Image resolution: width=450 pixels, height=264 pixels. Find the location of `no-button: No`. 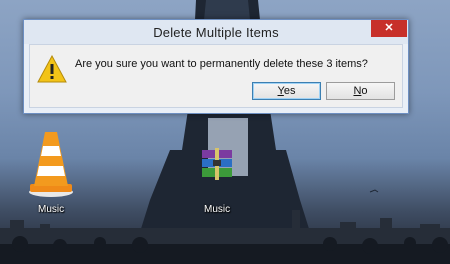

no-button: No is located at coordinates (360, 91).